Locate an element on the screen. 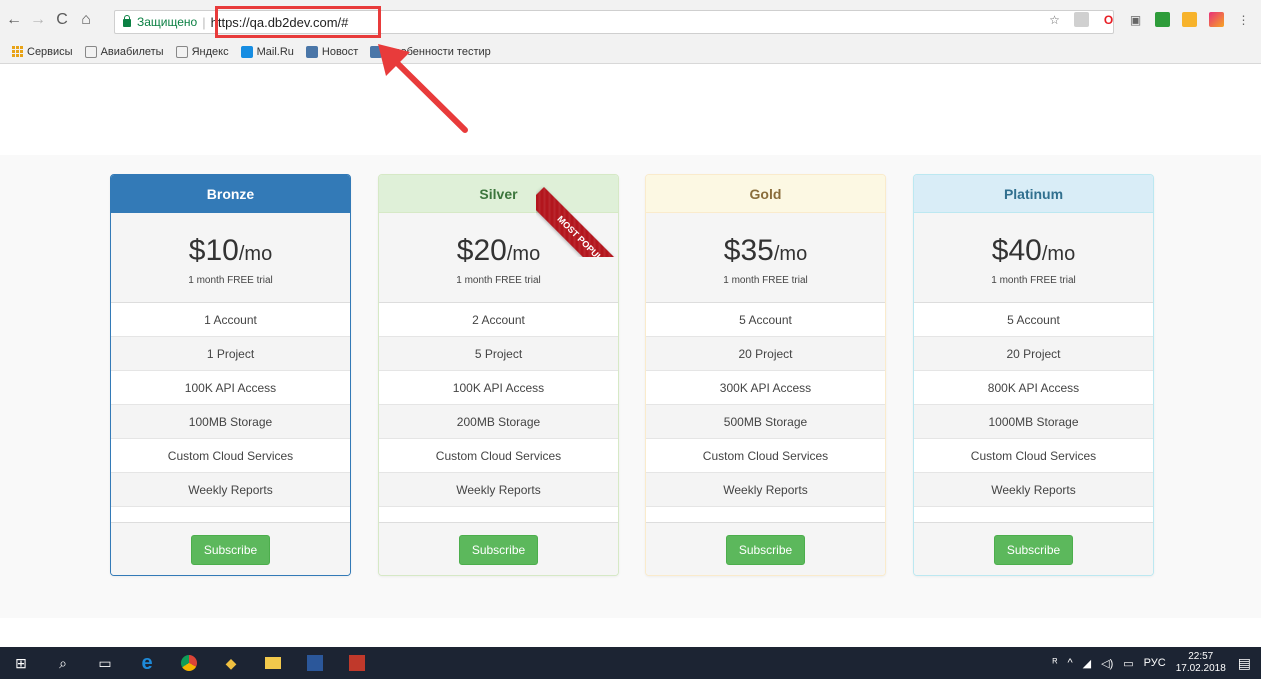 The image size is (1261, 679). pdf-icon is located at coordinates (1081, 19).